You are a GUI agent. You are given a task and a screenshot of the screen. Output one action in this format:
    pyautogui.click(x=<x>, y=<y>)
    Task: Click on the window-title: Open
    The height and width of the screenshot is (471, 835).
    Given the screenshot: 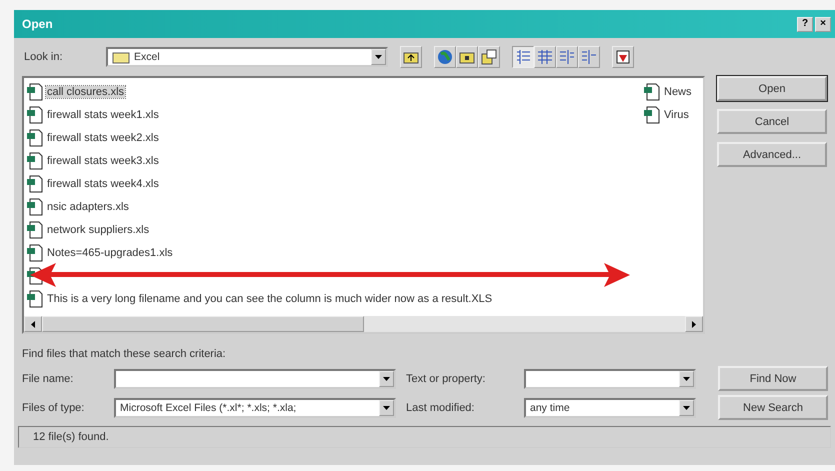 What is the action you would take?
    pyautogui.click(x=37, y=24)
    